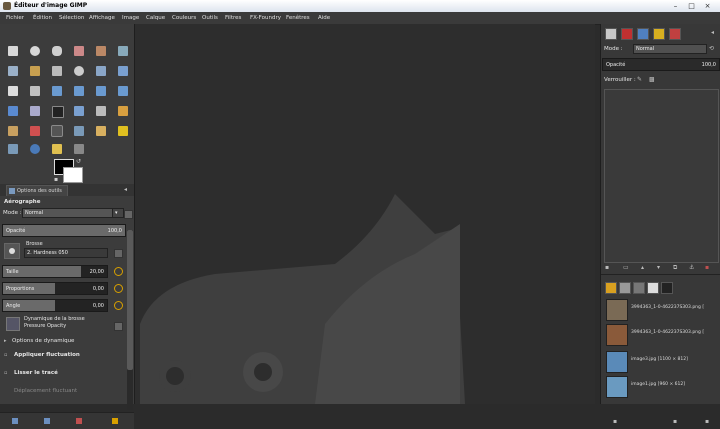  Describe the element at coordinates (12, 251) in the screenshot. I see `brush-preview` at that location.